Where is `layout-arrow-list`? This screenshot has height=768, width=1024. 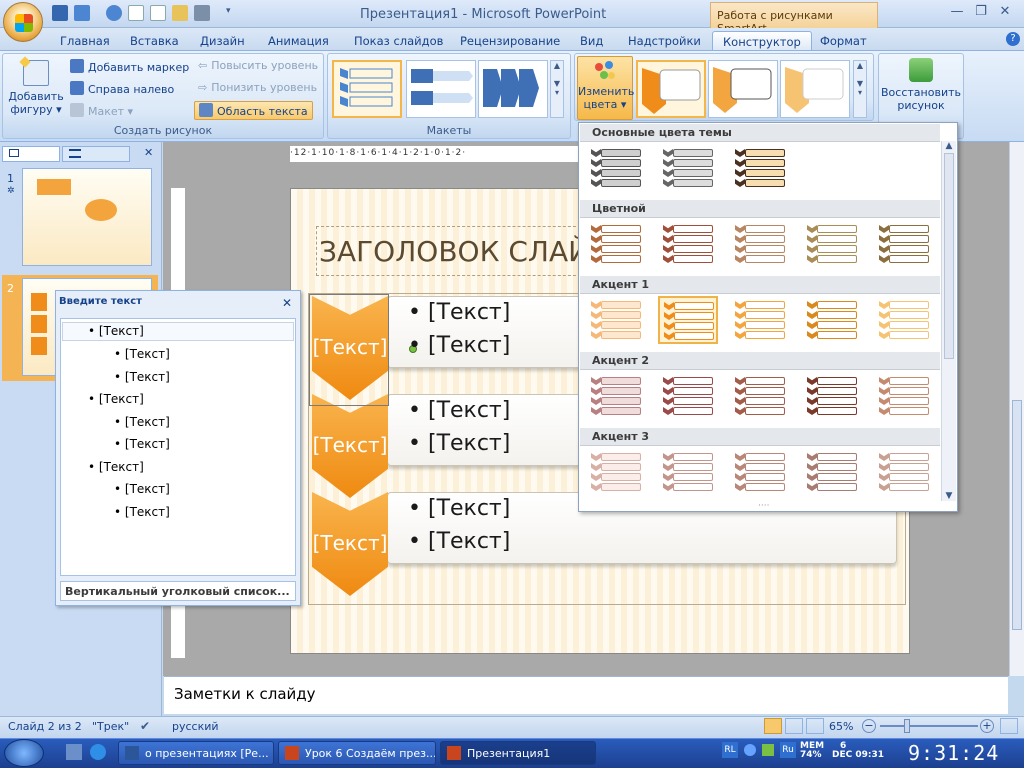 layout-arrow-list is located at coordinates (513, 89).